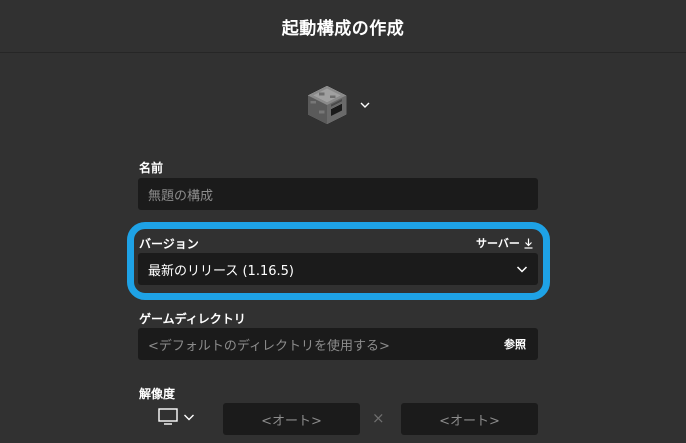 The height and width of the screenshot is (443, 686). Describe the element at coordinates (327, 105) in the screenshot. I see `furnace-block-icon` at that location.